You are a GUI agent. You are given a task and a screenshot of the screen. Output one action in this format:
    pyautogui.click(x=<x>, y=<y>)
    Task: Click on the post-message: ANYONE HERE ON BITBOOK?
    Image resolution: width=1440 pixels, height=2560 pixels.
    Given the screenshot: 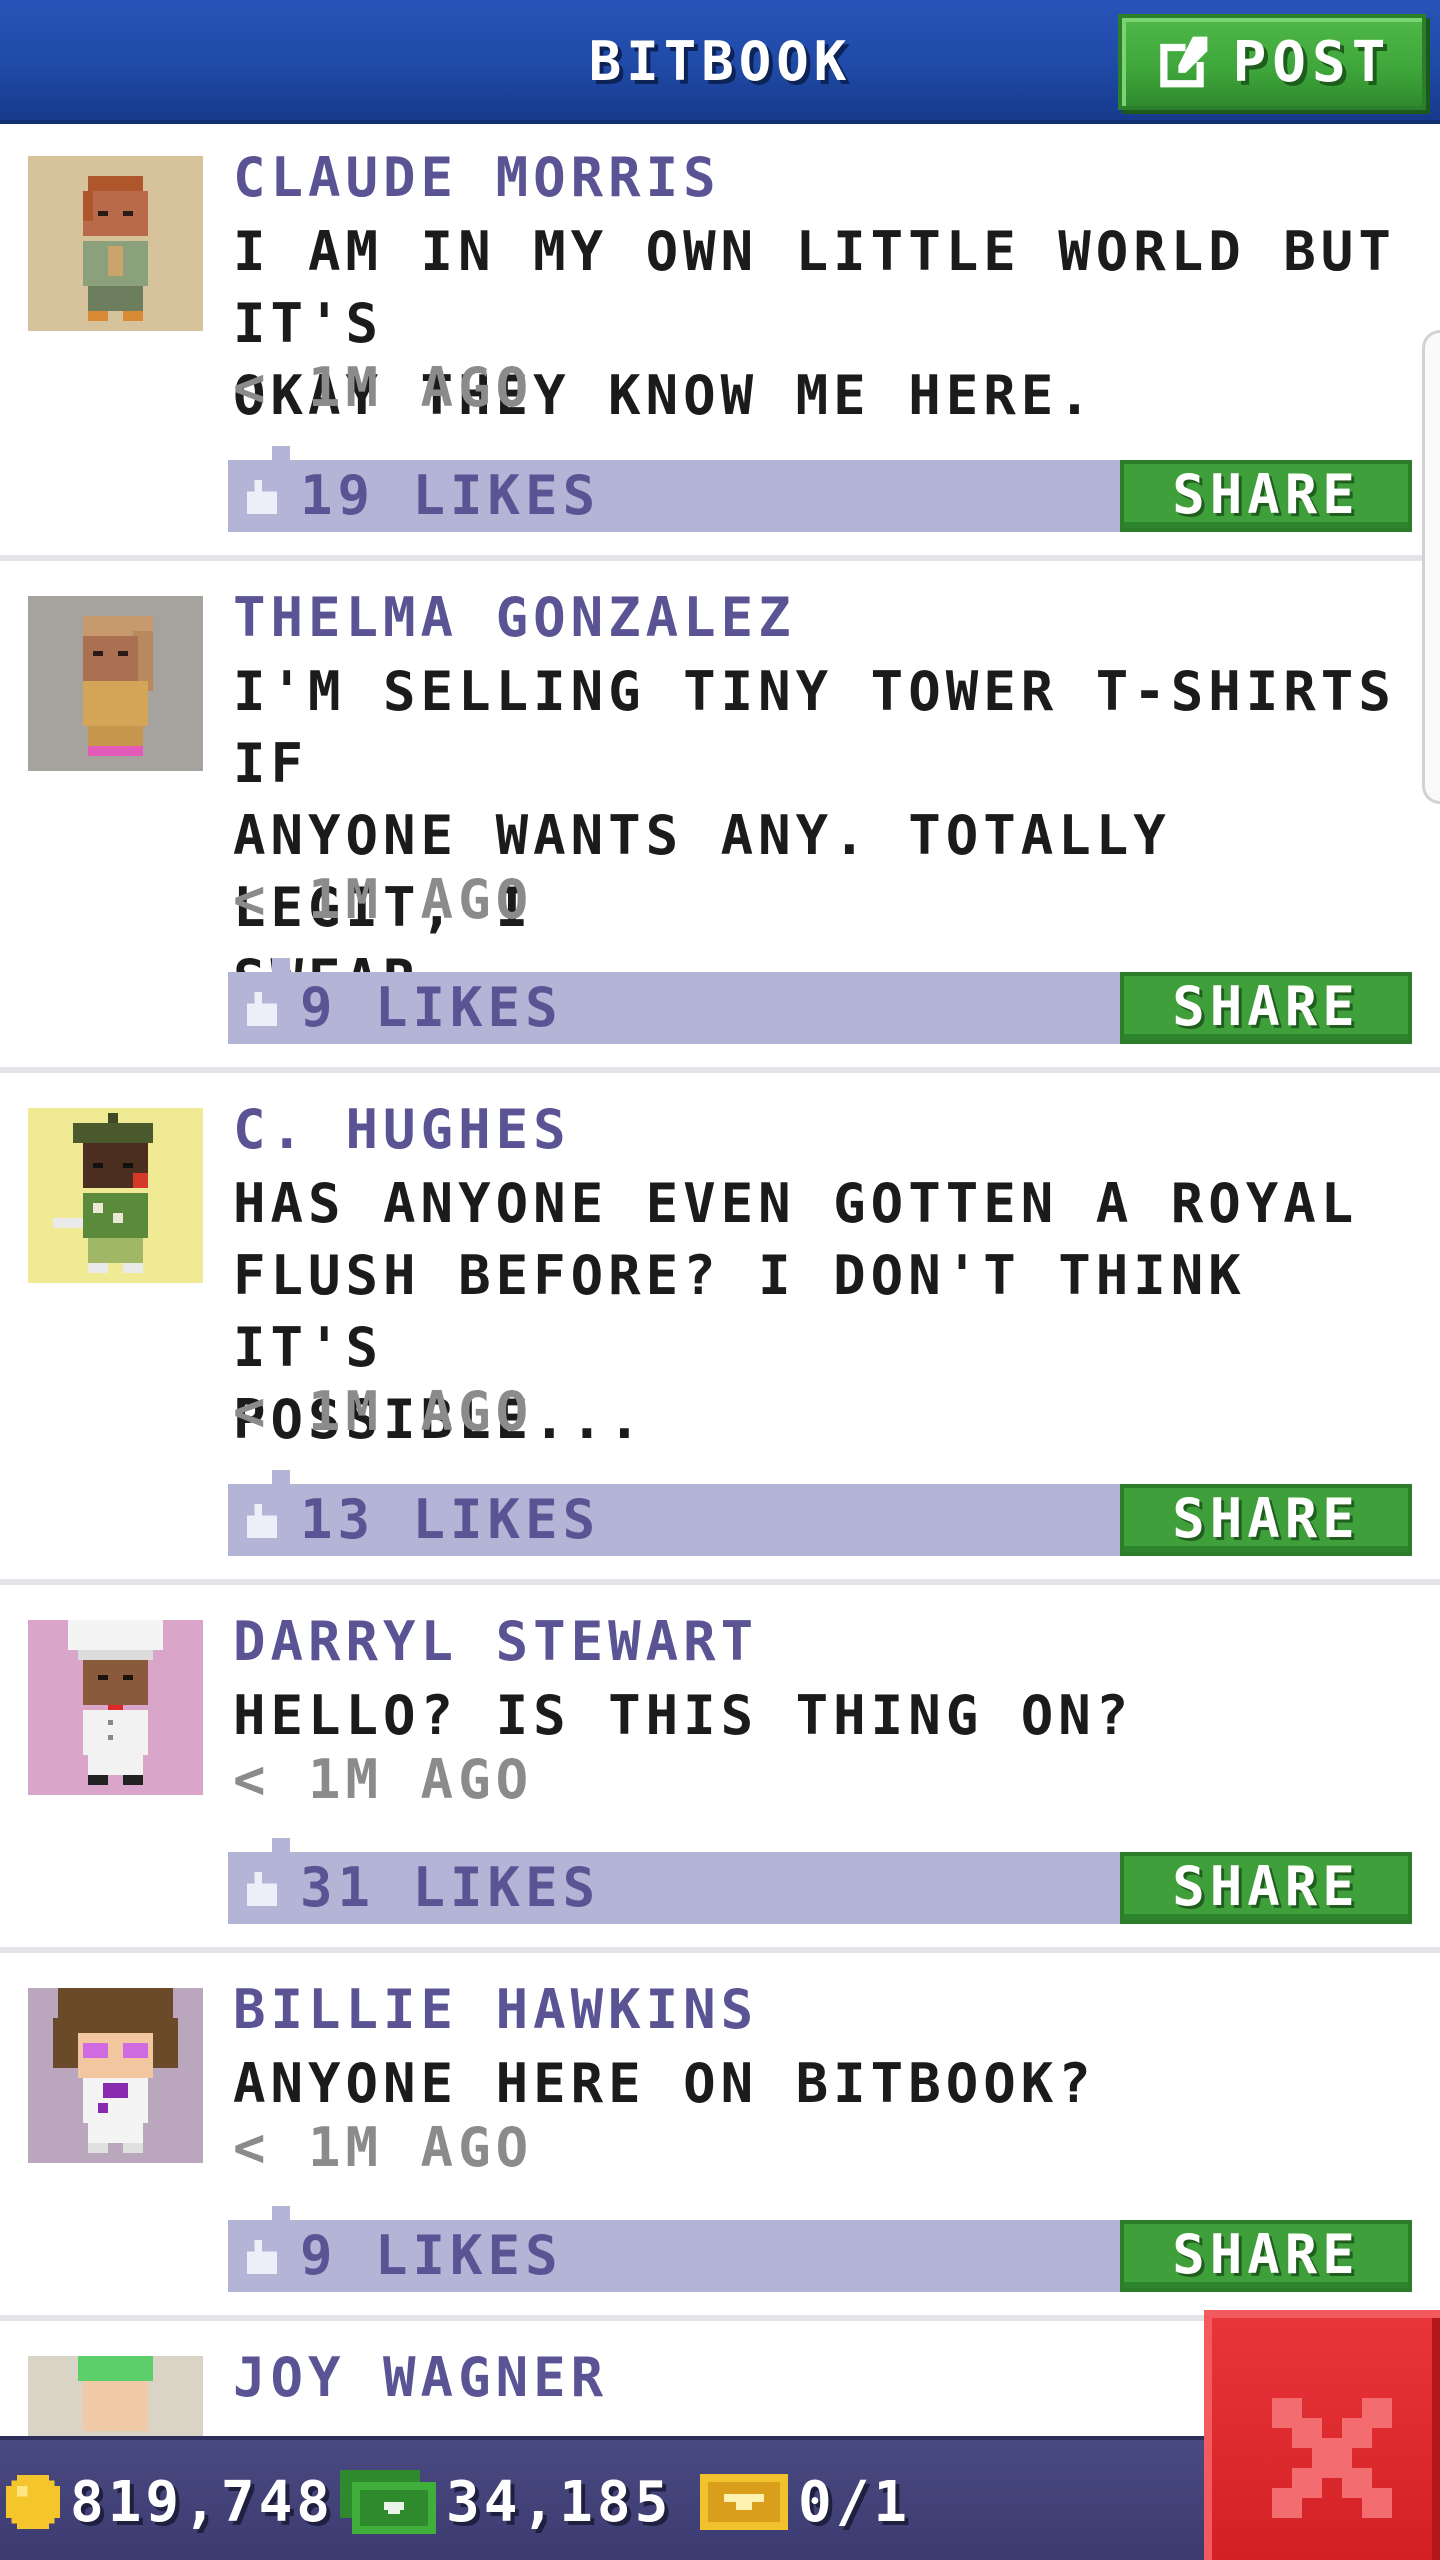 What is the action you would take?
    pyautogui.click(x=664, y=2083)
    